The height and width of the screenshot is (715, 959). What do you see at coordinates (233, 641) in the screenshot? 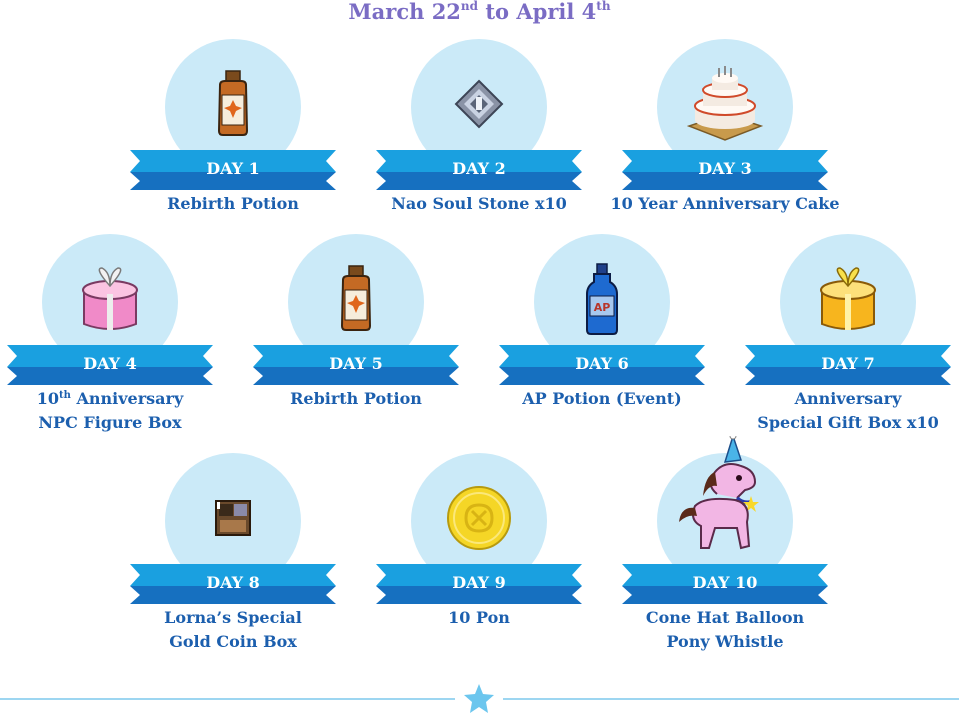
I see `item-name-line2: Gold Coin Box` at bounding box center [233, 641].